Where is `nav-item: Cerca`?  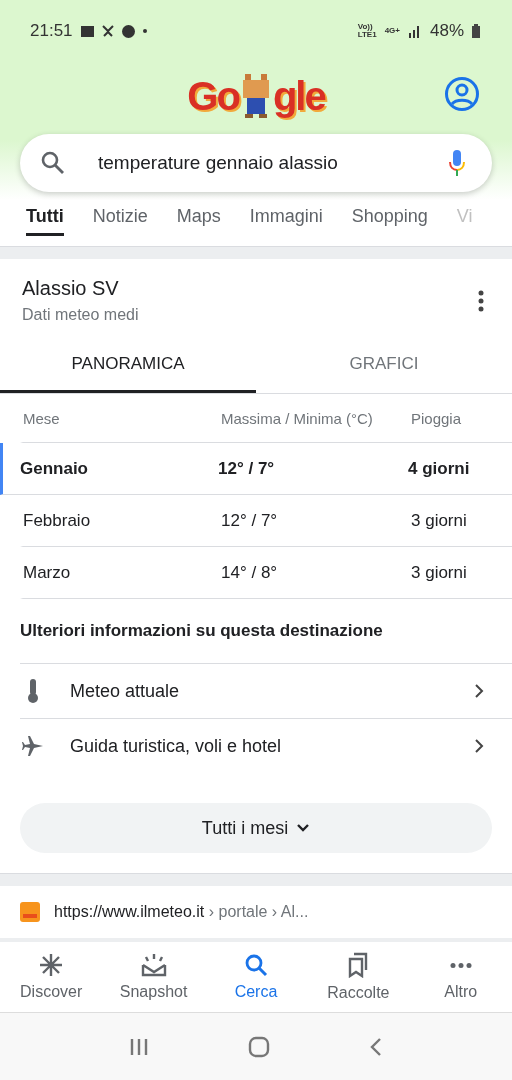 nav-item: Cerca is located at coordinates (255, 977).